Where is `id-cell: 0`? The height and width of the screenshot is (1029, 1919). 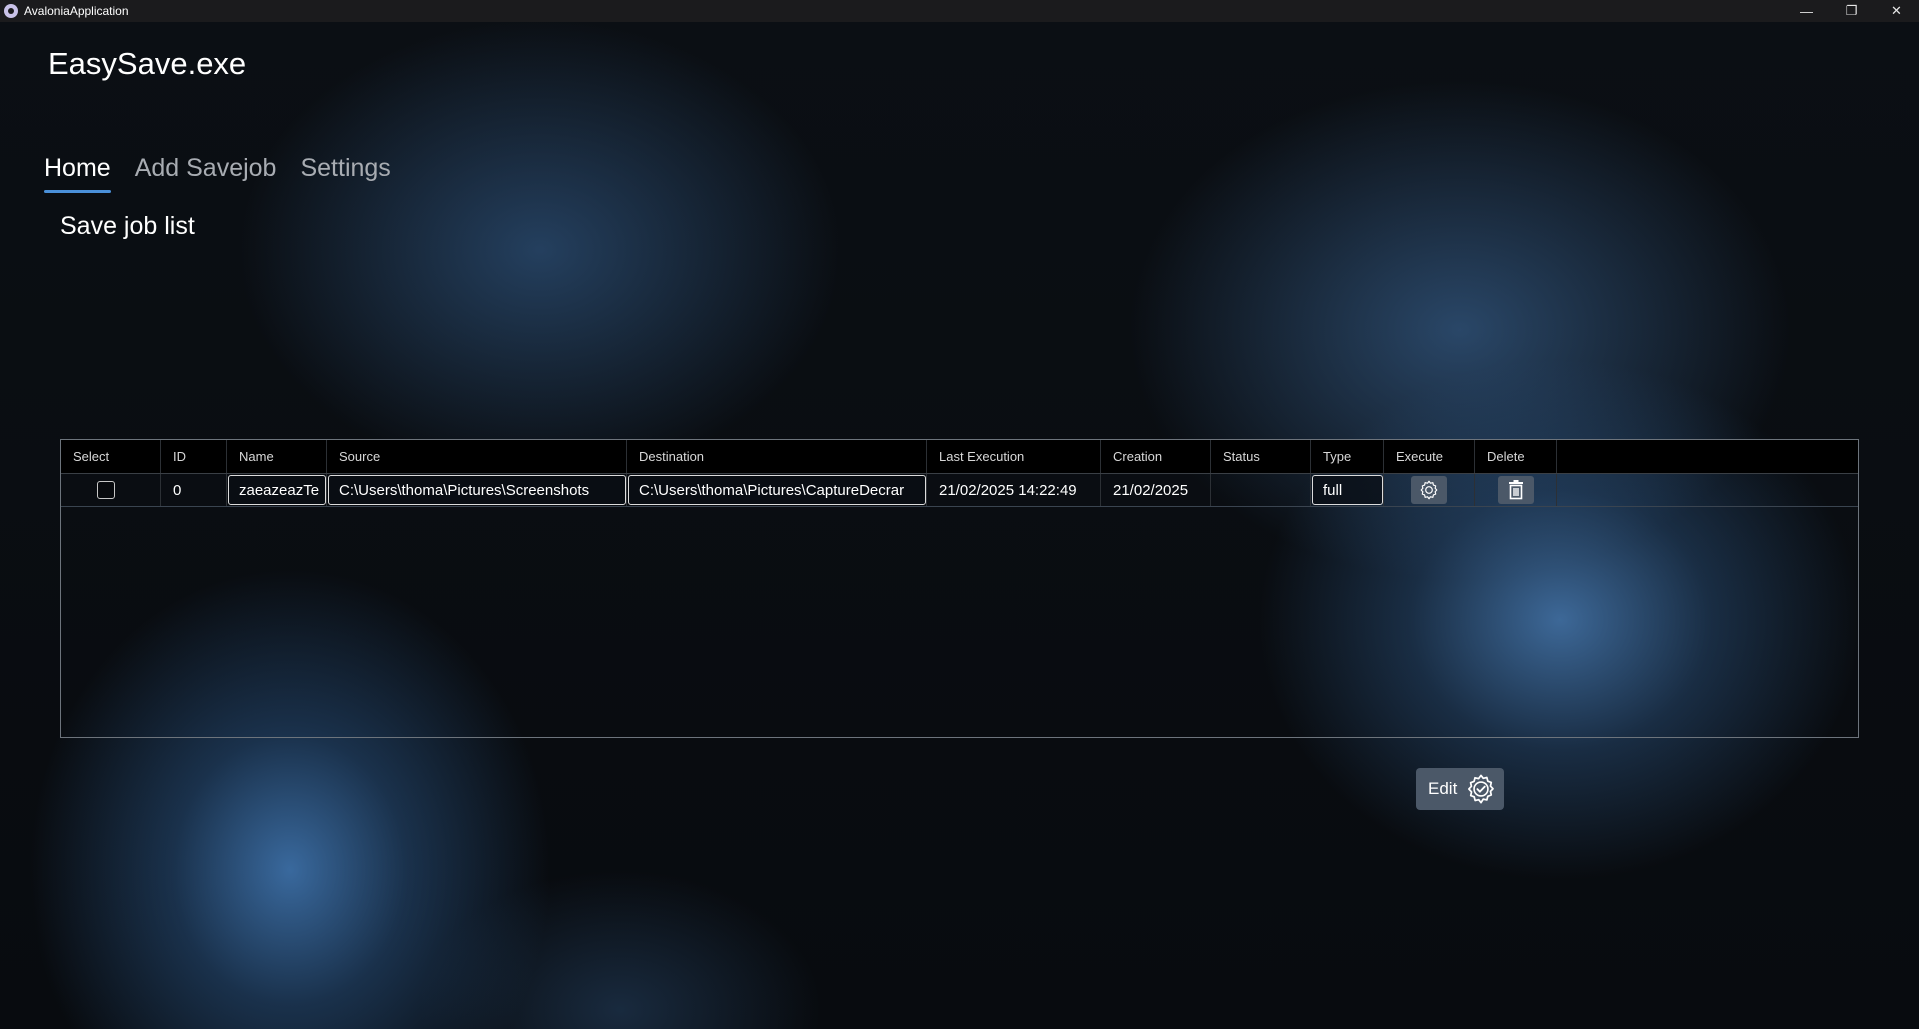 id-cell: 0 is located at coordinates (194, 490).